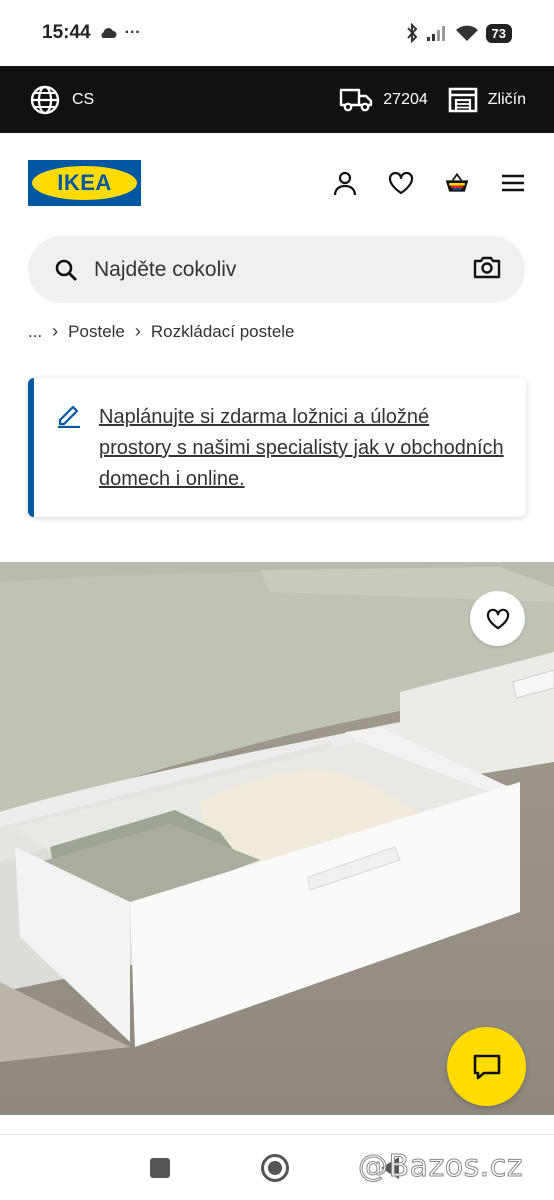 The image size is (554, 1200). I want to click on status-bar: 15:44 ··· 73, so click(277, 33).